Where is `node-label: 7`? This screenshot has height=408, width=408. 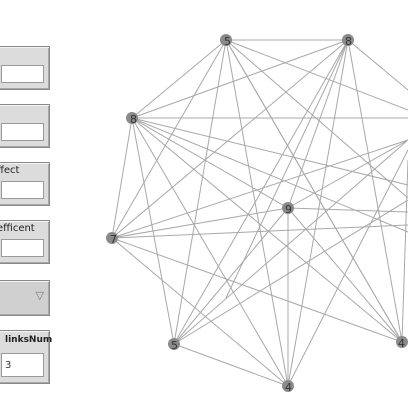 node-label: 7 is located at coordinates (113, 239).